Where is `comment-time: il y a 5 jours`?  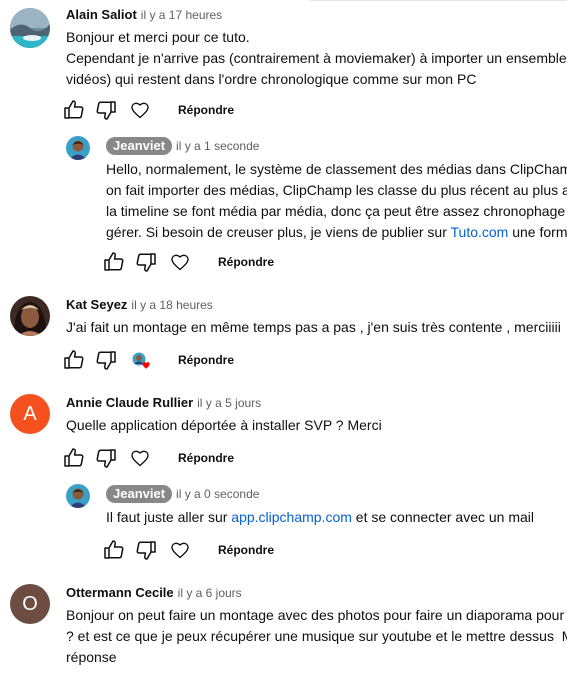 comment-time: il y a 5 jours is located at coordinates (229, 403).